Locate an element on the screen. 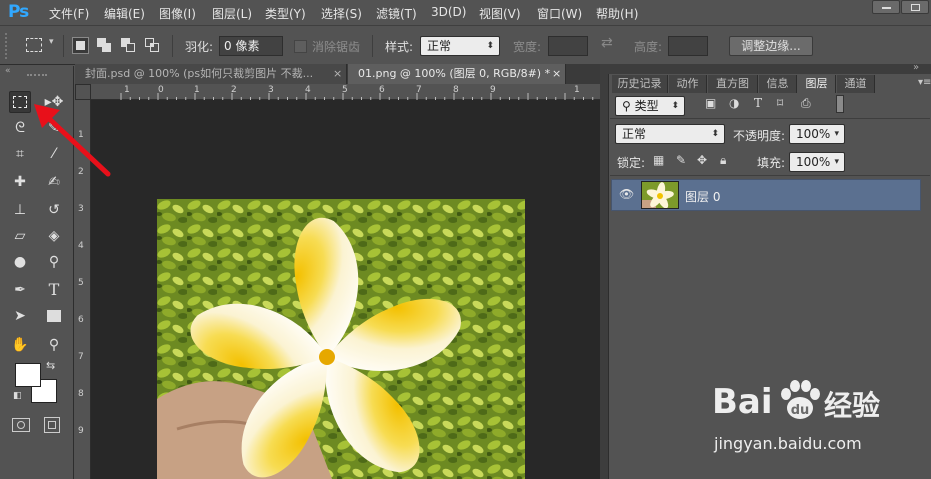  fill-input: 100% ▾ is located at coordinates (817, 162).